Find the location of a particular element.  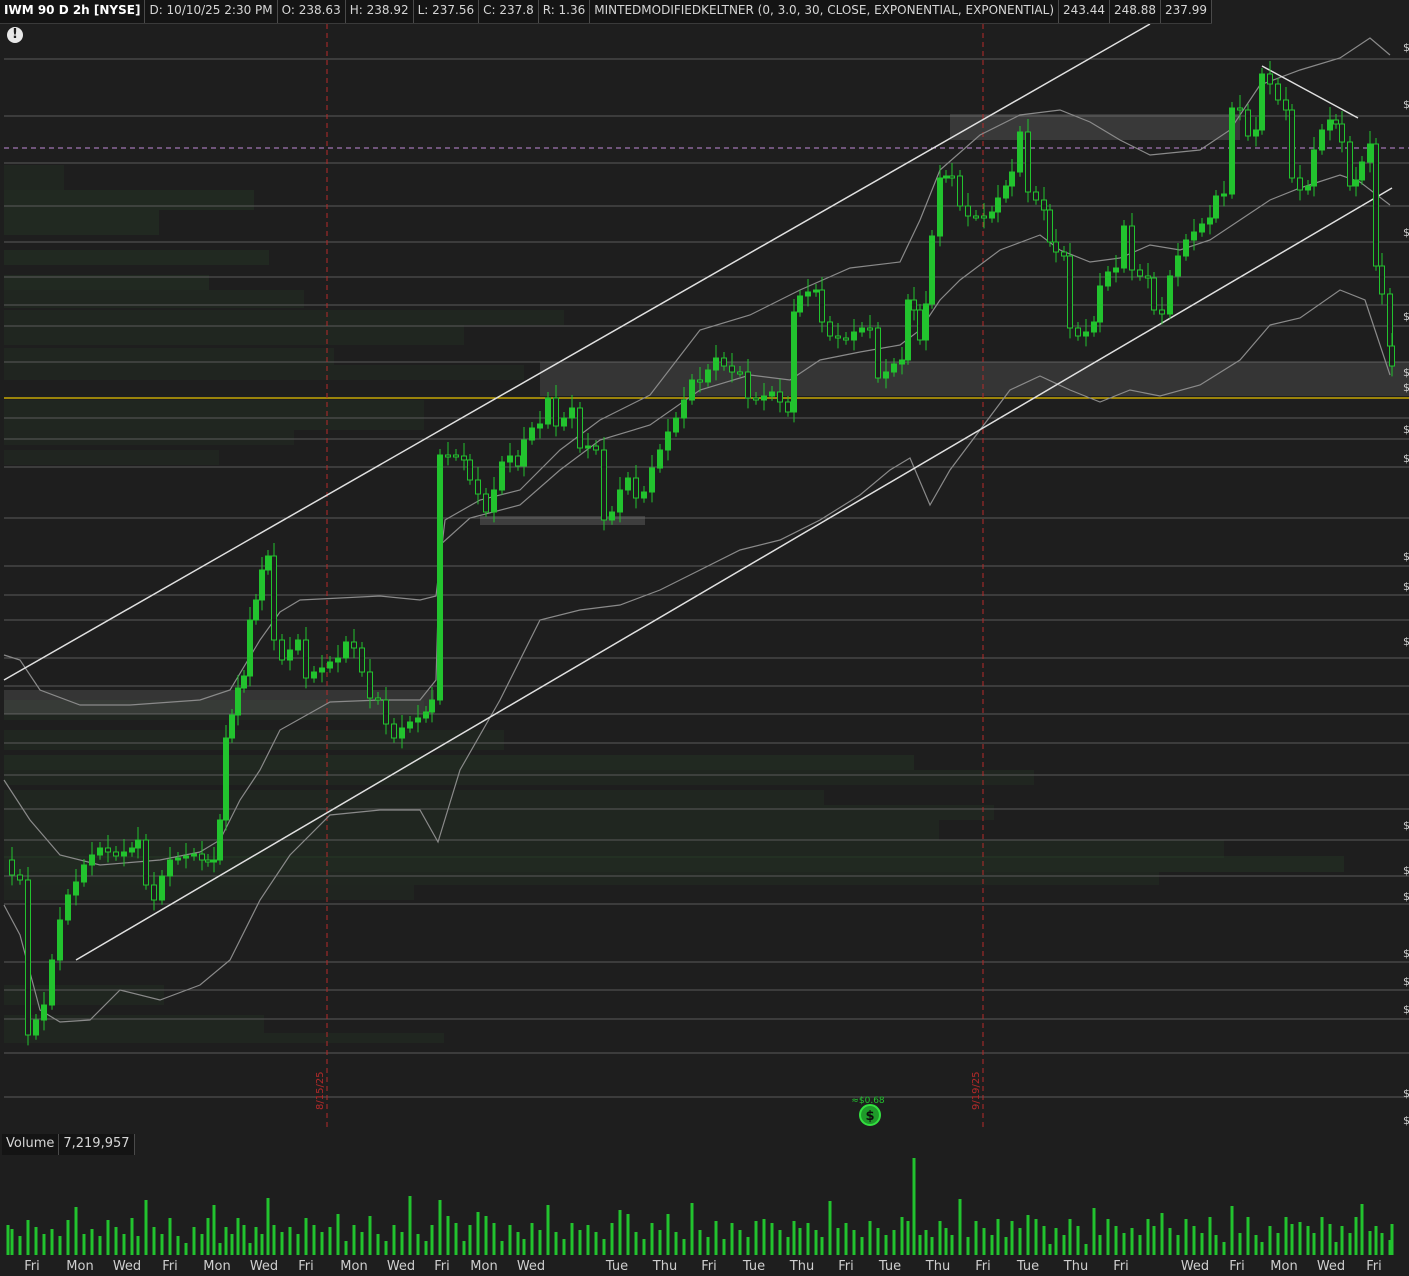

symbol-label: IWM 90 D 2h [NYSE] is located at coordinates (73, 11).